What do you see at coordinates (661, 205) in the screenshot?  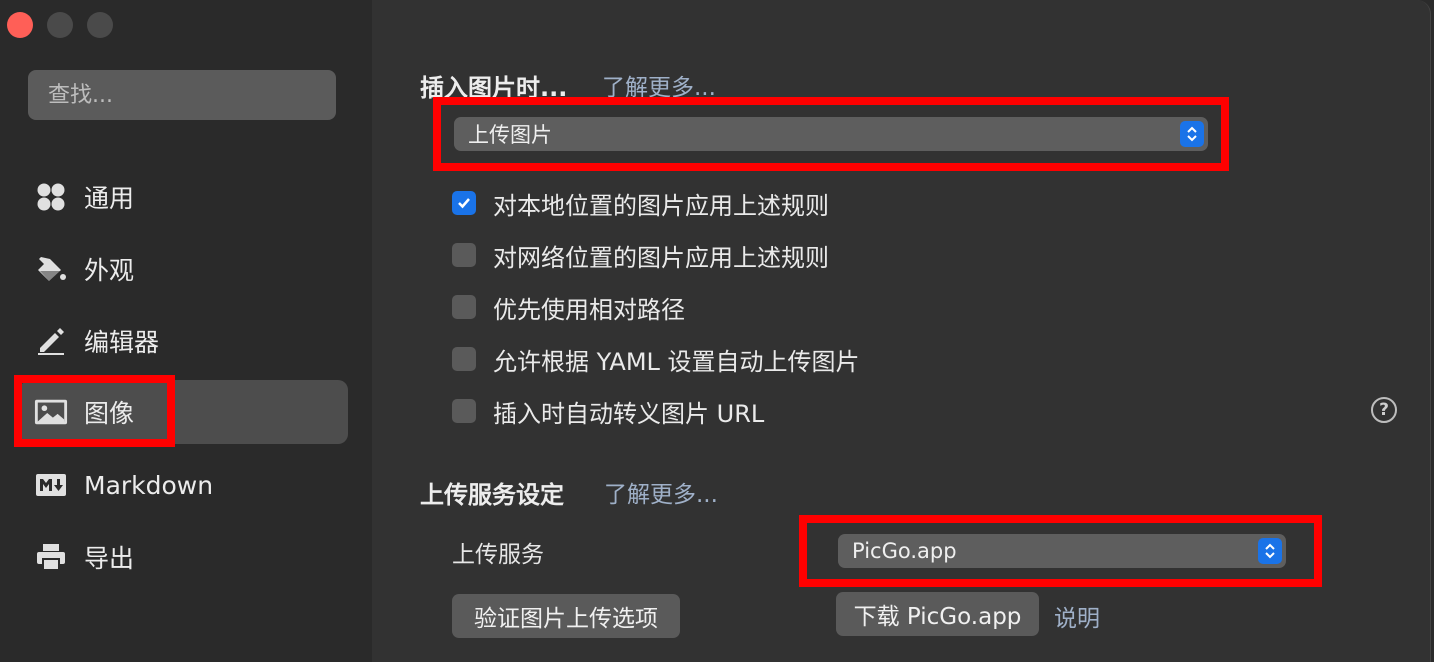 I see `option-label: 对本地位置的图片应用上述规则` at bounding box center [661, 205].